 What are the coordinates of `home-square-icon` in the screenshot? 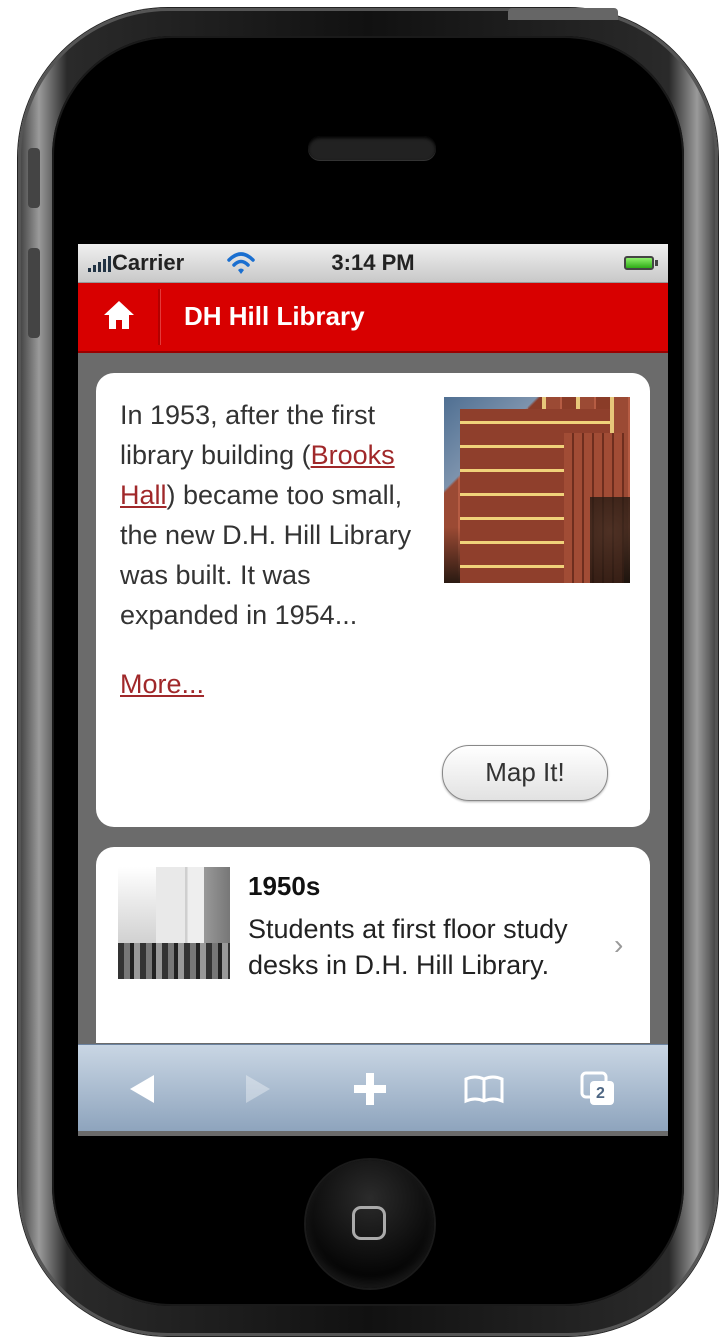 It's located at (369, 1223).